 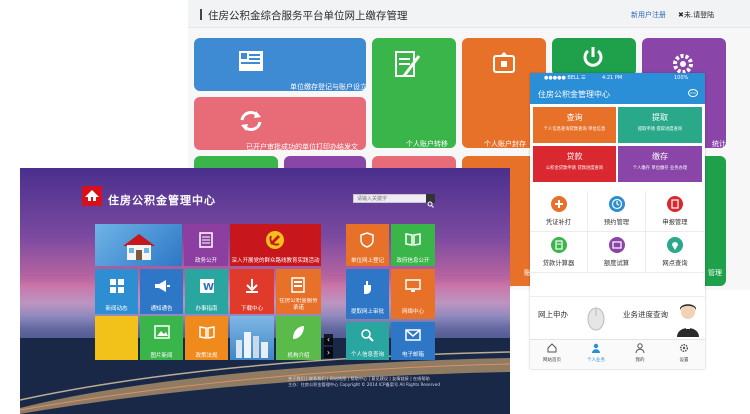 I want to click on nav-personal: 个人业务, so click(x=596, y=355).